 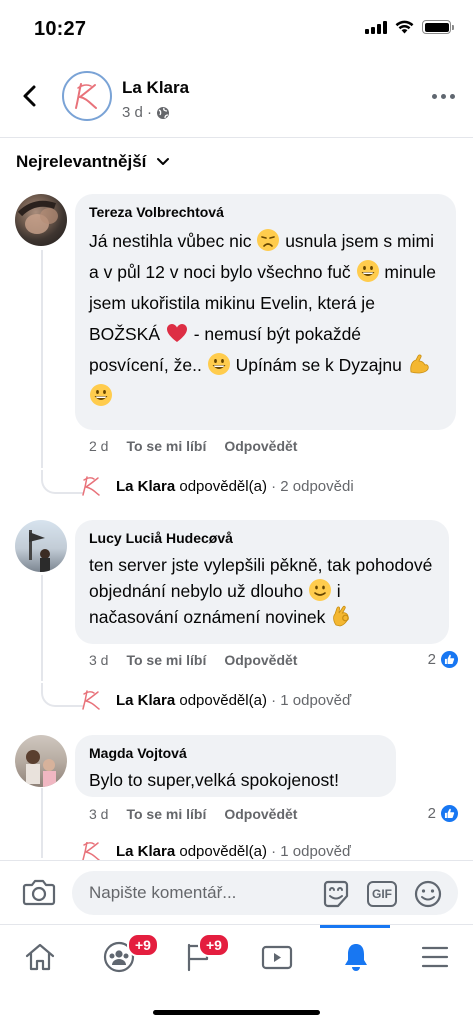 I want to click on hamburger-icon, so click(x=434, y=957).